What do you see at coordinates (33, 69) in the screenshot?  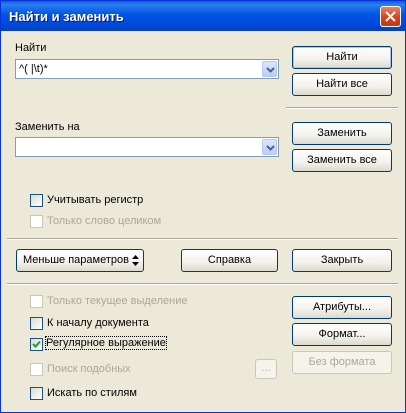 I see `find-input: ^( |\t)*` at bounding box center [33, 69].